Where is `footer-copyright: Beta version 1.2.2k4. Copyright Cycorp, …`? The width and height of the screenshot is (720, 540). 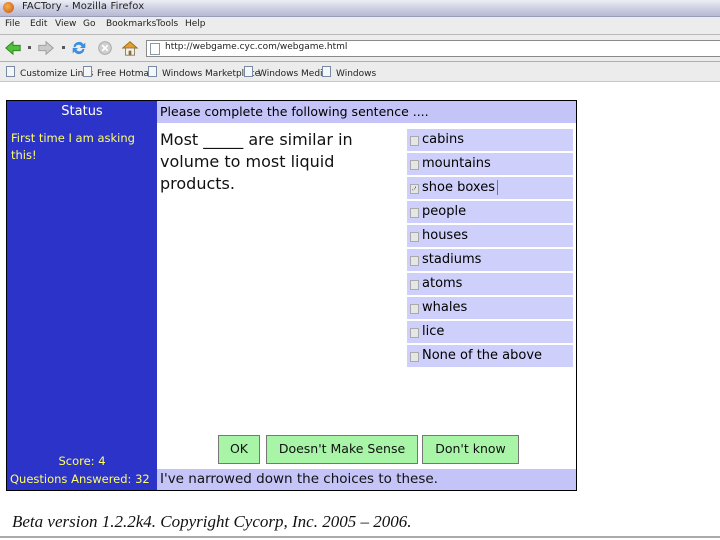
footer-copyright: Beta version 1.2.2k4. Copyright Cycorp, … is located at coordinates (212, 521).